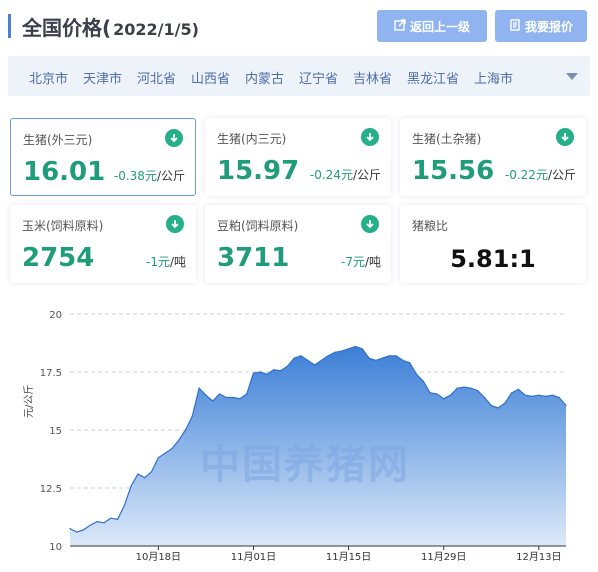  Describe the element at coordinates (493, 77) in the screenshot. I see `city-tab: 上海市` at that location.